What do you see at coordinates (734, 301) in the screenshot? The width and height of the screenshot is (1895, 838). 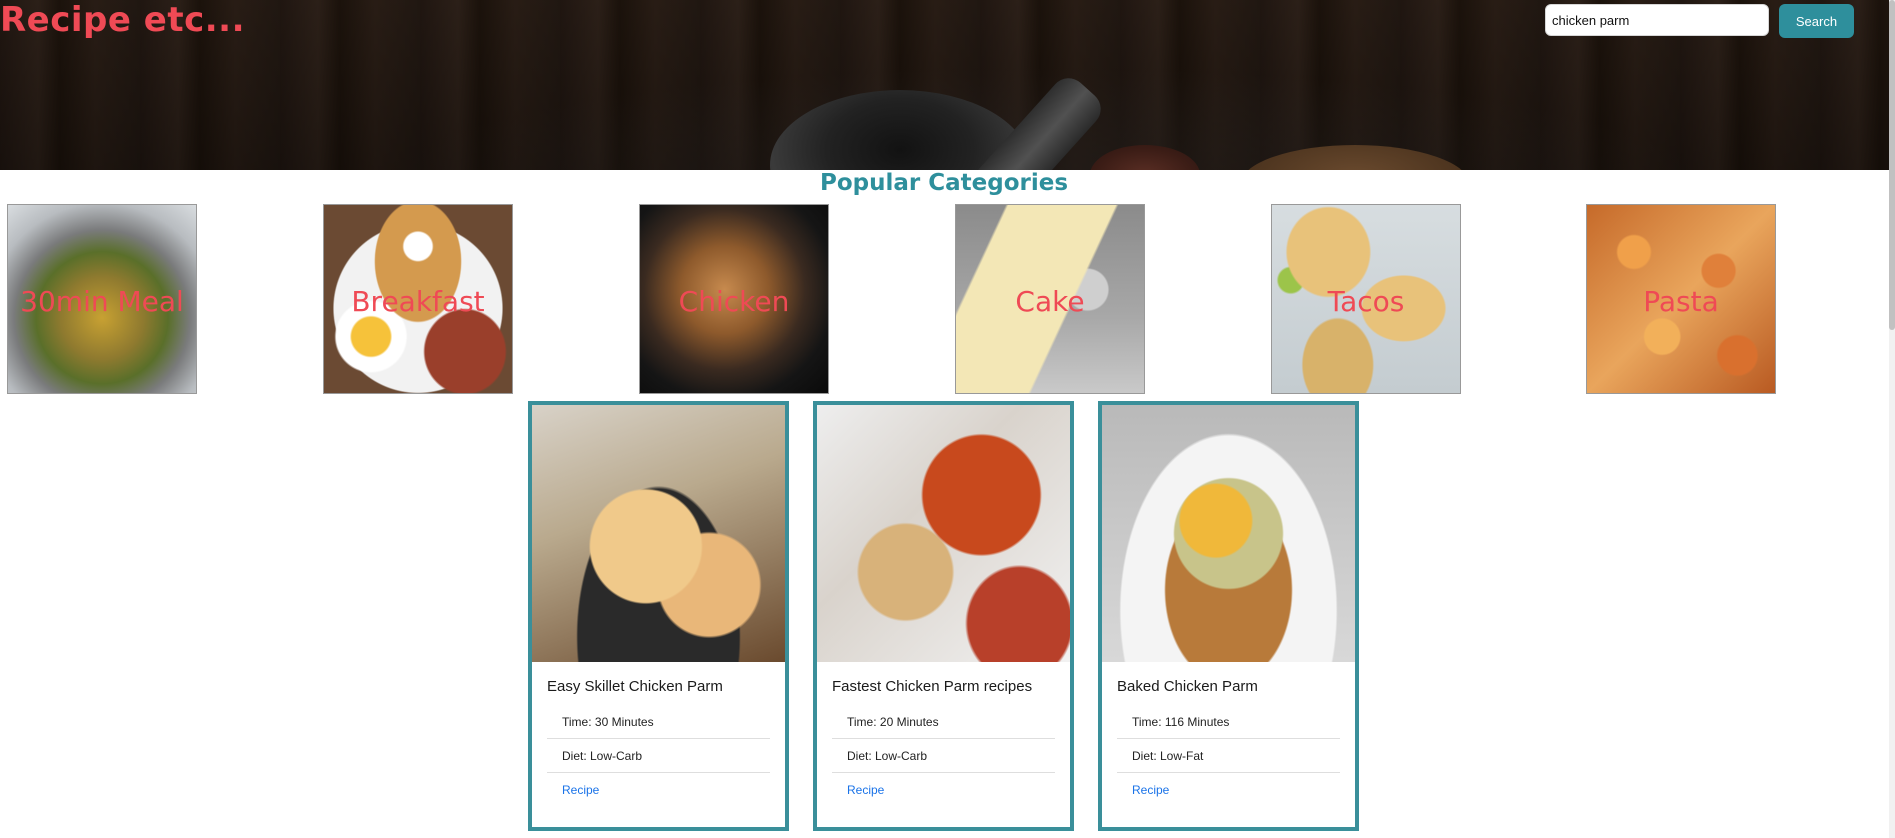 I see `category-label: Chicken` at bounding box center [734, 301].